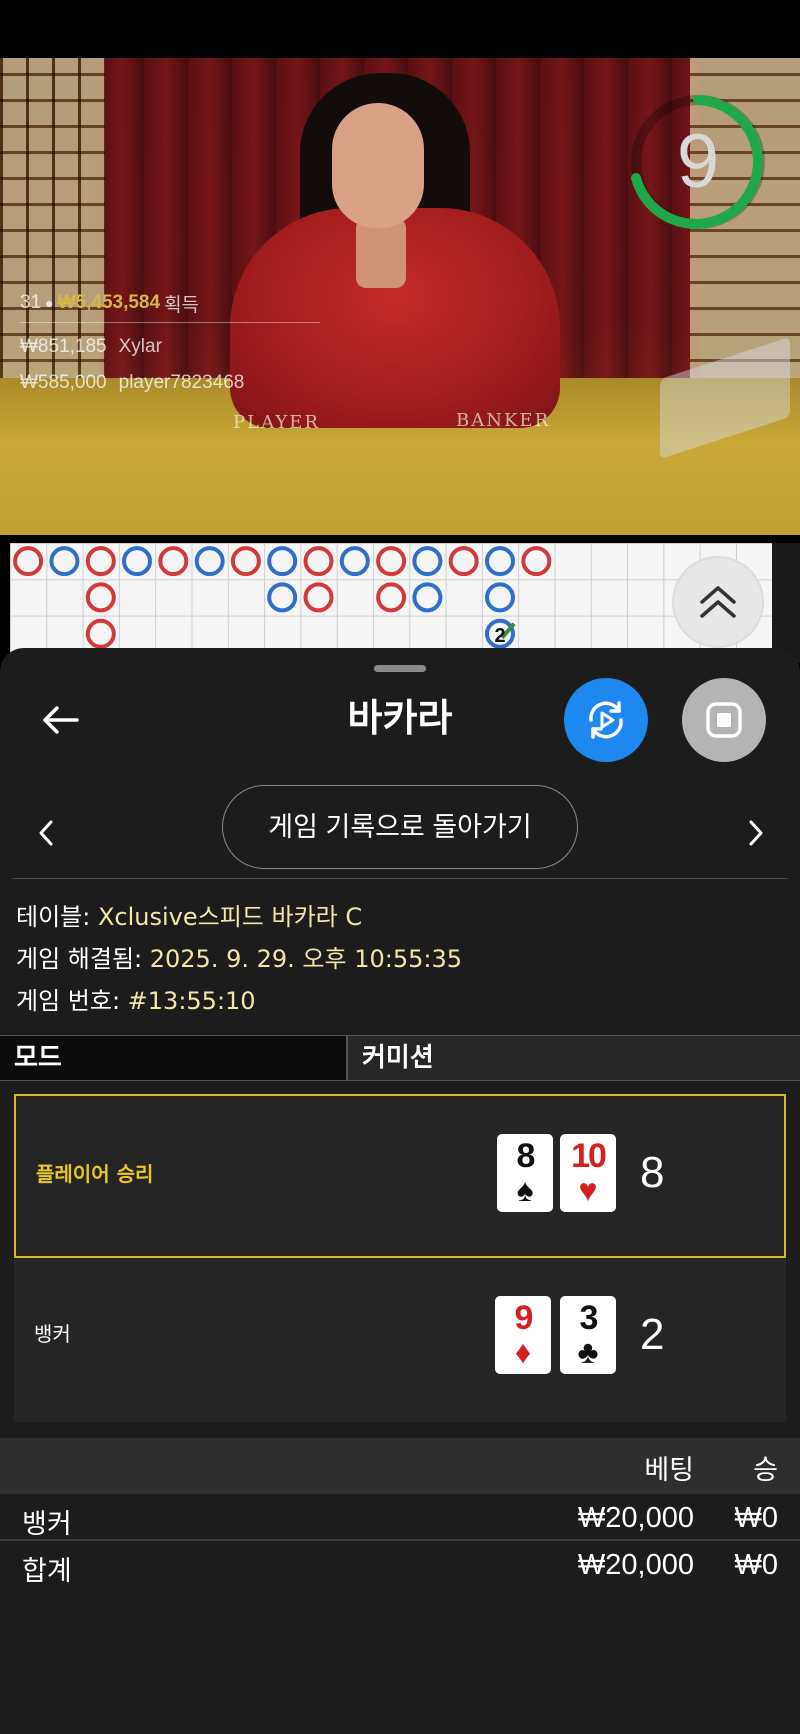 This screenshot has width=800, height=1734. What do you see at coordinates (574, 1058) in the screenshot?
I see `tab-commission: 커미션` at bounding box center [574, 1058].